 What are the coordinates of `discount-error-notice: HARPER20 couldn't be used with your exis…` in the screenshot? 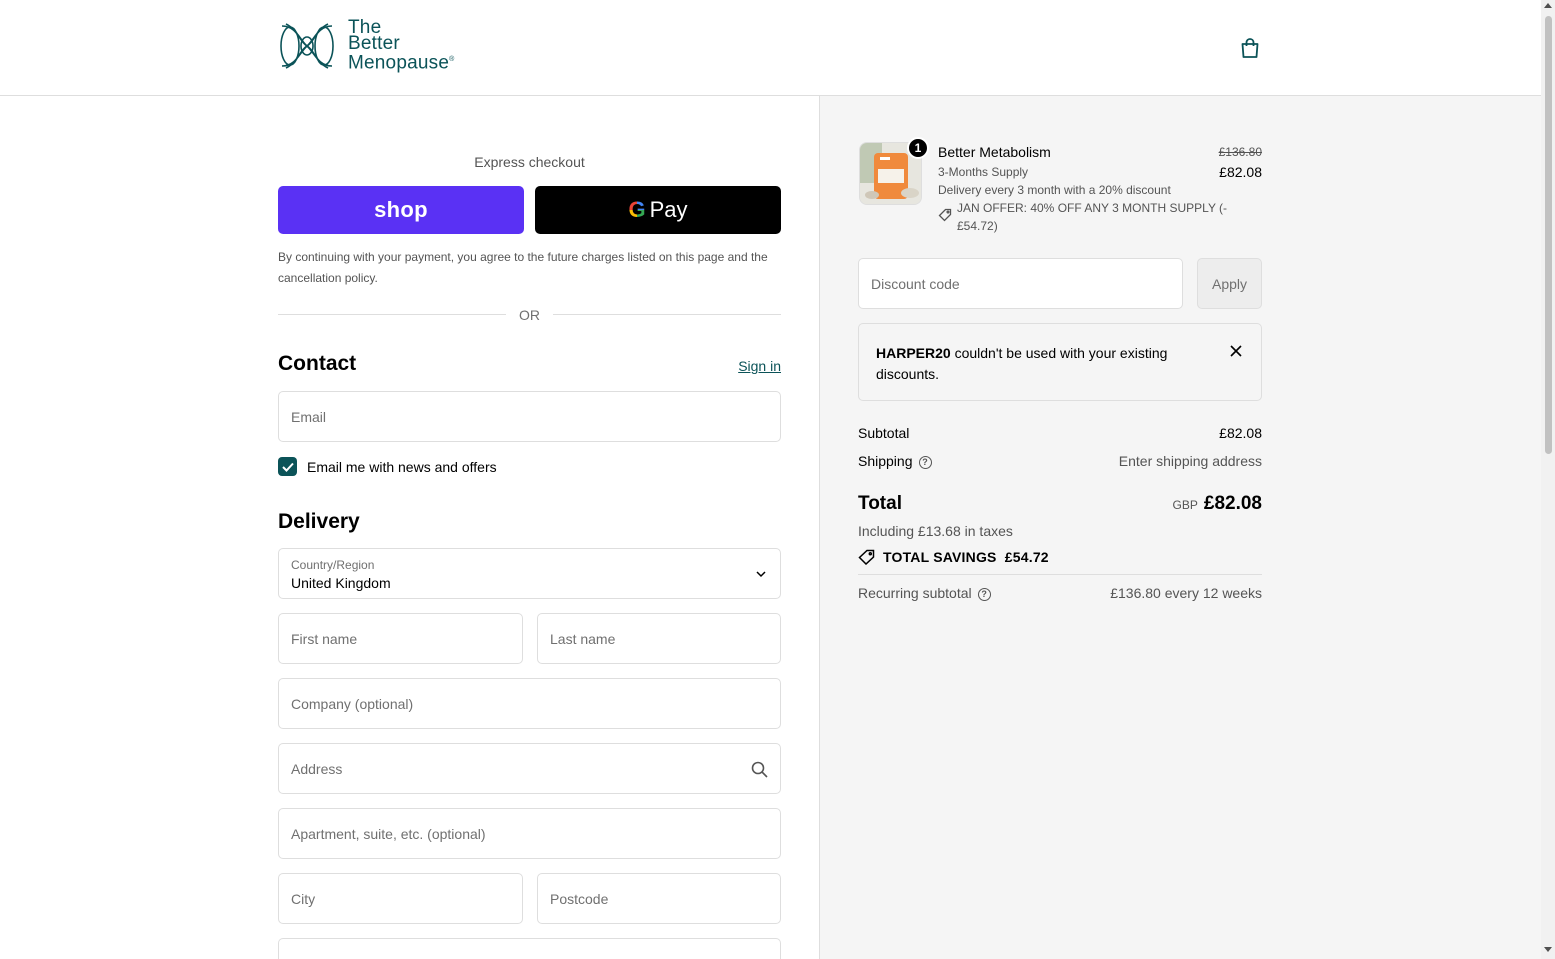 It's located at (1060, 362).